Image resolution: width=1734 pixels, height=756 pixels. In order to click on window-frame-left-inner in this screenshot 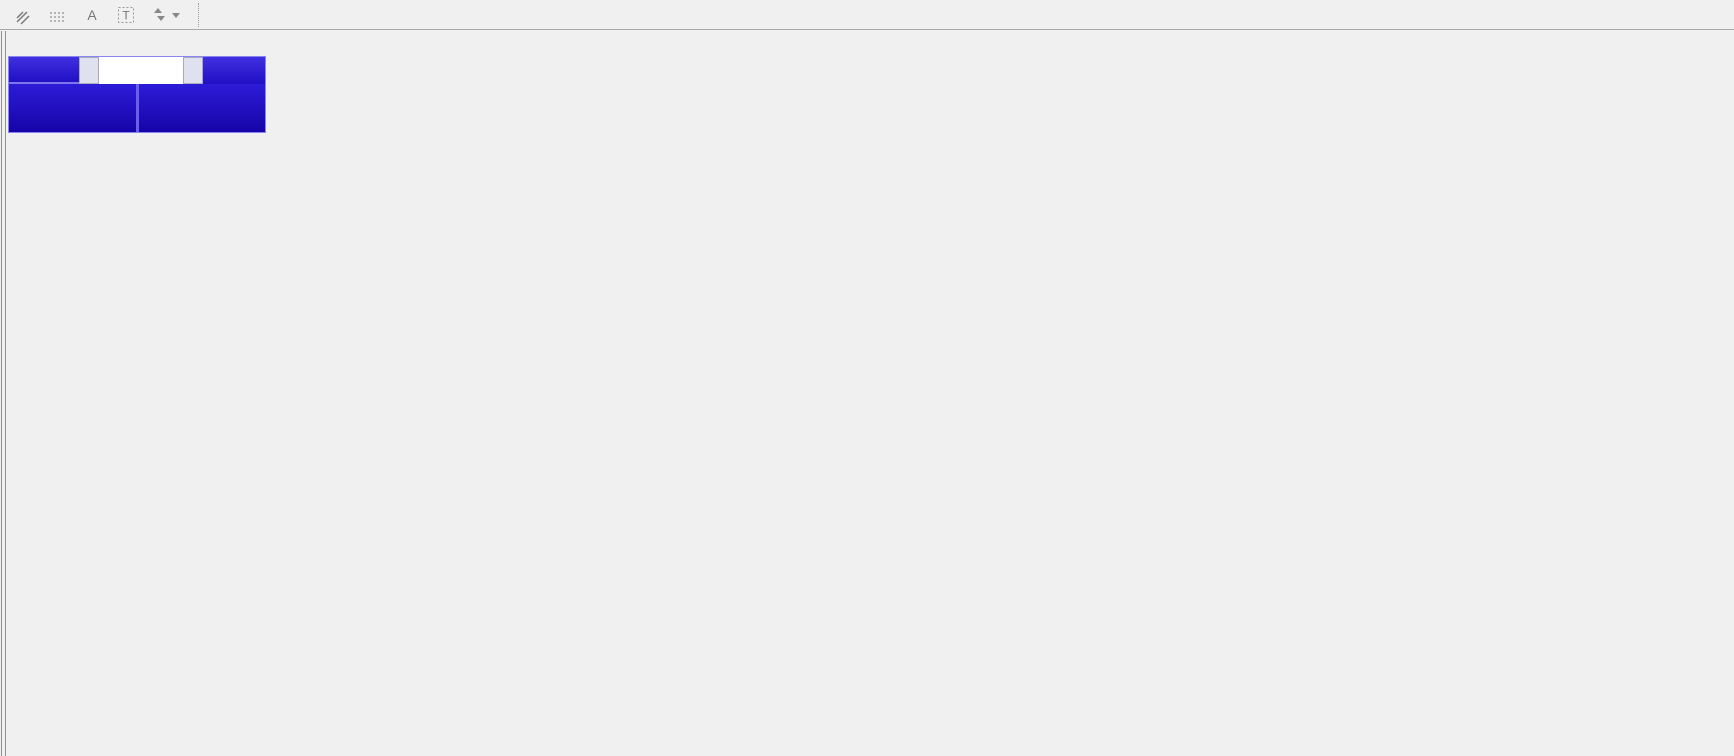, I will do `click(5, 393)`.